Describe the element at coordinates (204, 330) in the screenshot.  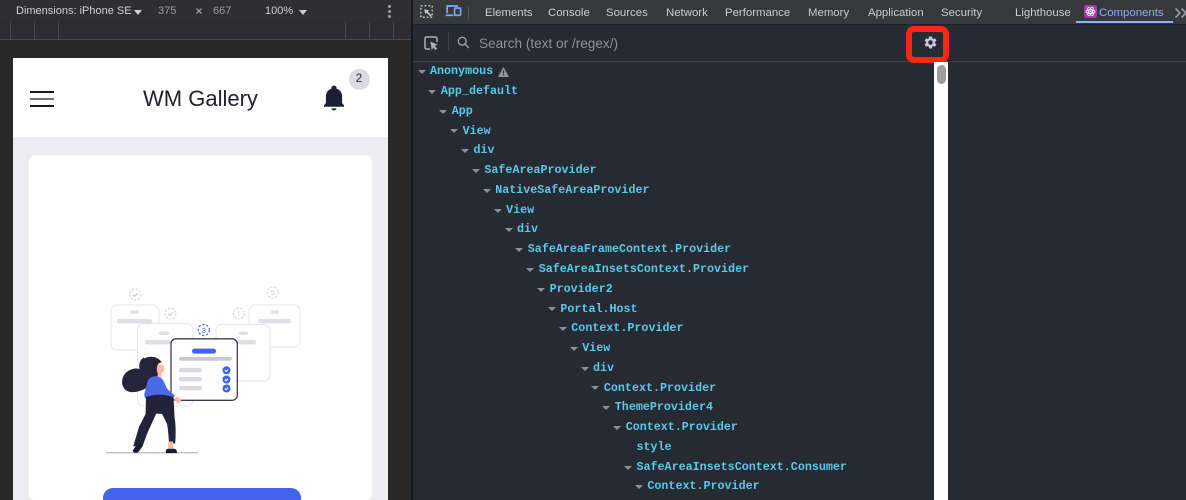
I see `svg-text: 3` at that location.